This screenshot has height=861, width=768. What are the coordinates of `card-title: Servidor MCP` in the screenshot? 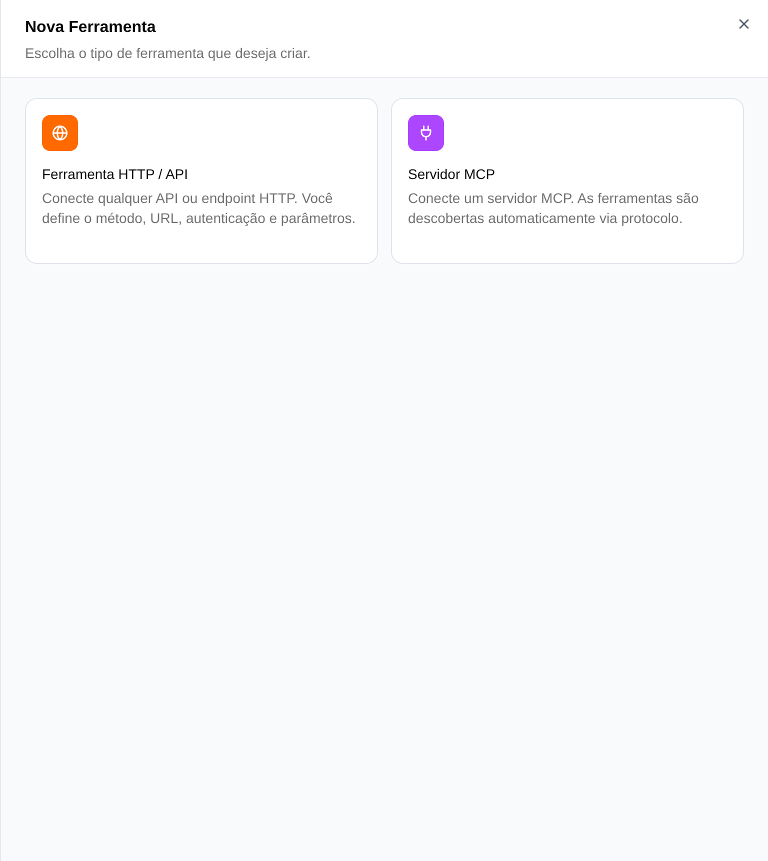 It's located at (452, 174).